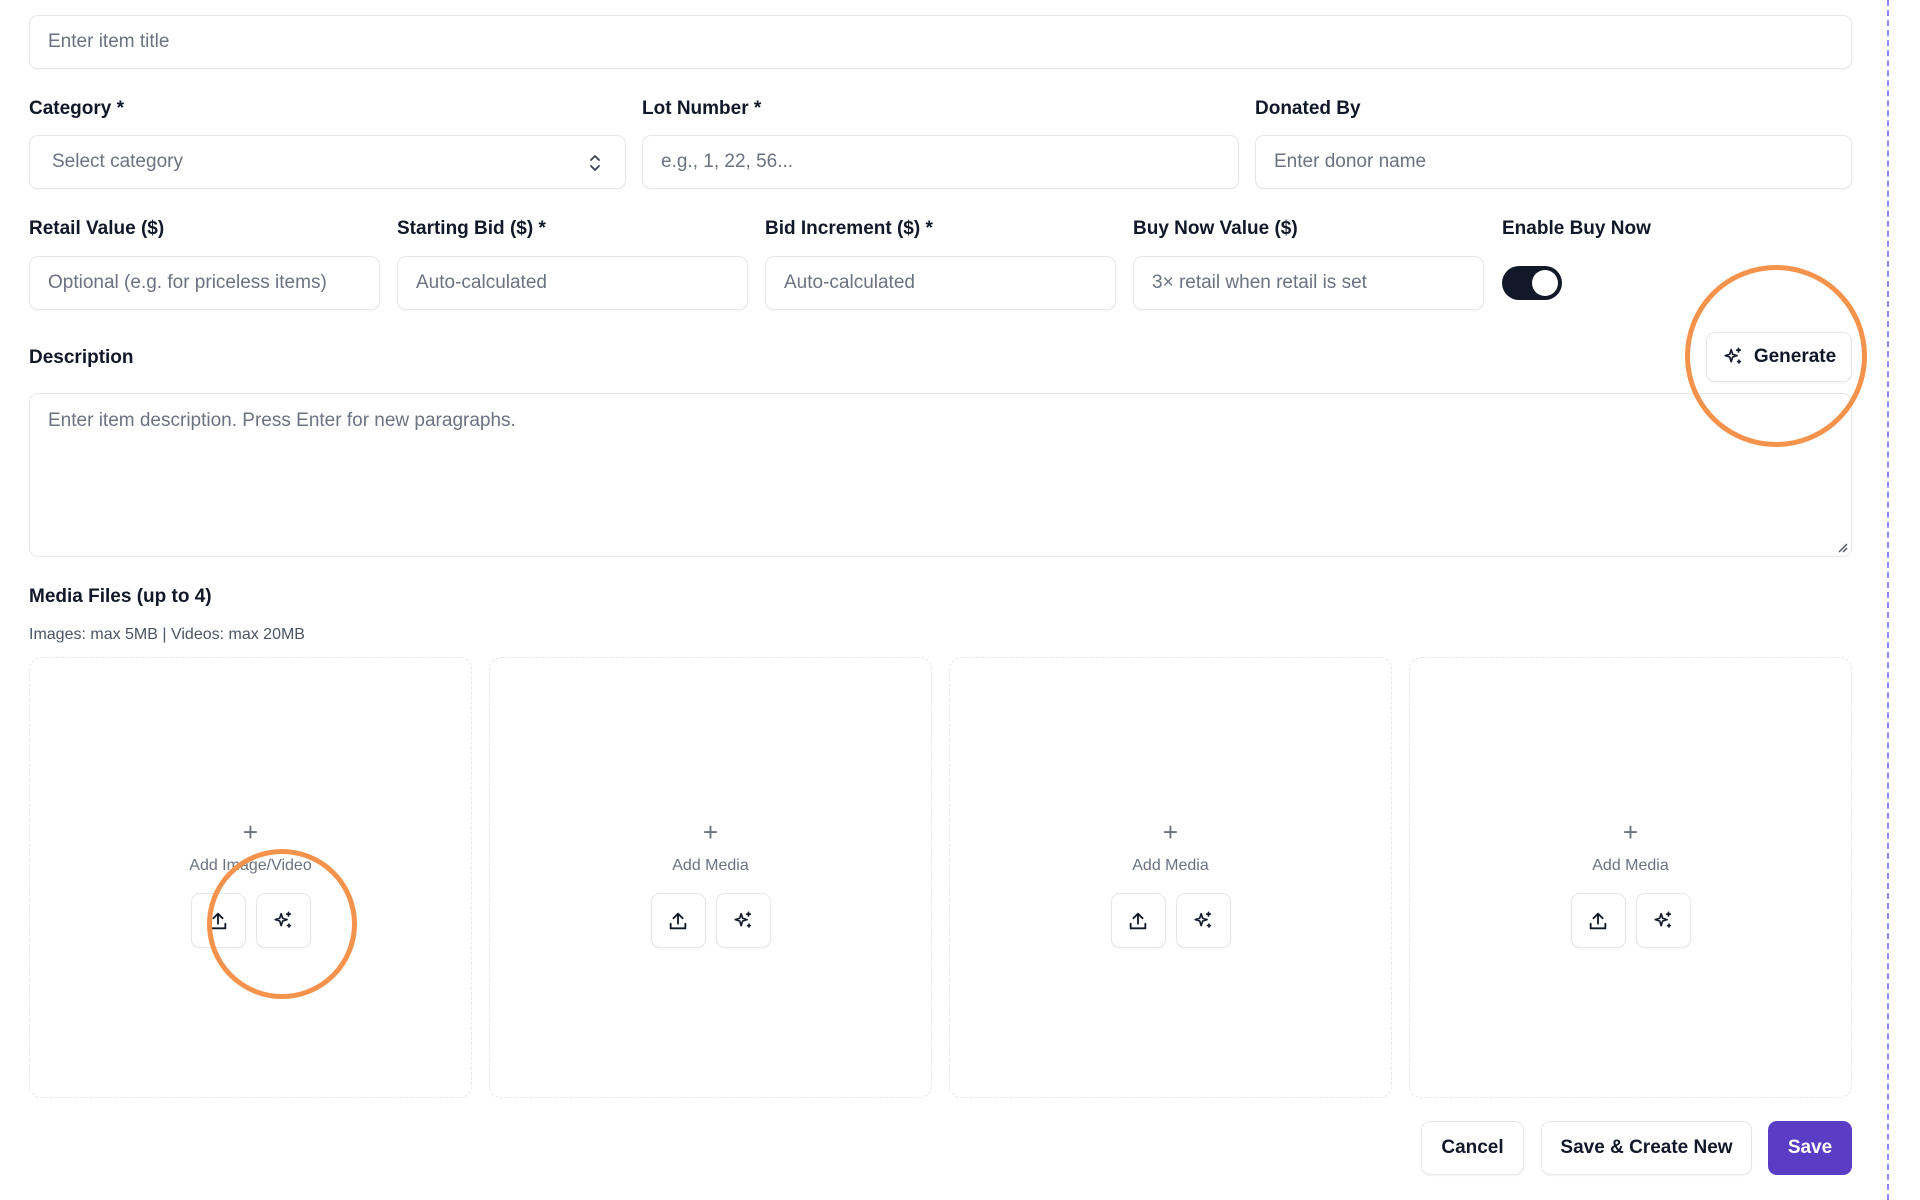 This screenshot has height=1200, width=1920. Describe the element at coordinates (940, 42) in the screenshot. I see `item-title-input: Enter item title` at that location.